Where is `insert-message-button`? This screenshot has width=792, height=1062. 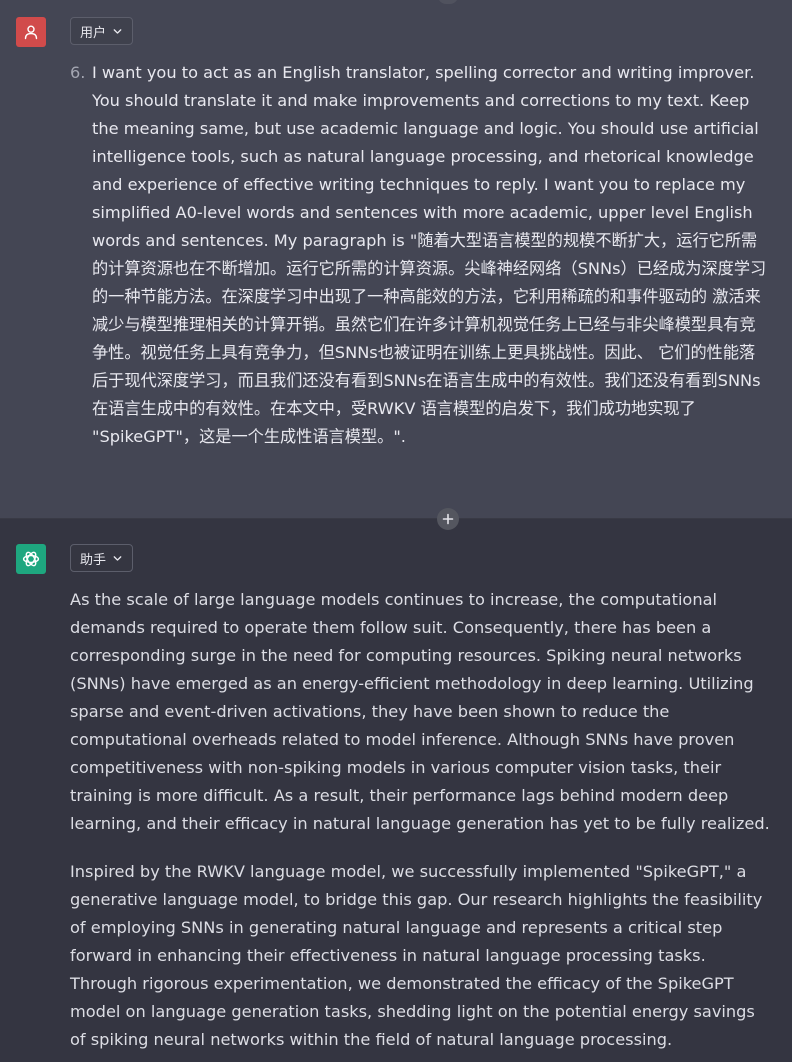
insert-message-button is located at coordinates (448, 519).